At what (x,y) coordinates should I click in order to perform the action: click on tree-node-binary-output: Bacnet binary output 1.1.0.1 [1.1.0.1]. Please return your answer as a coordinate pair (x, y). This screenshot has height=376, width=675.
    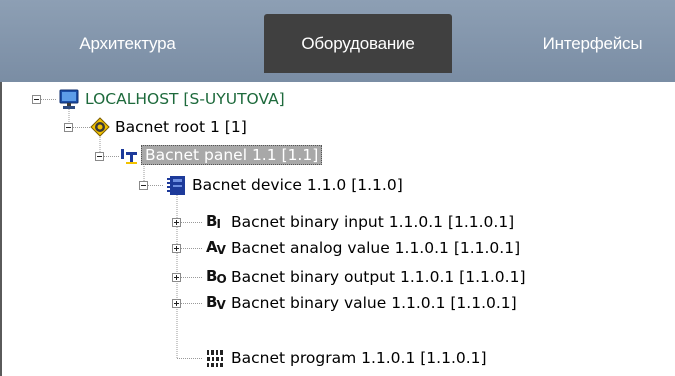
    Looking at the image, I should click on (378, 277).